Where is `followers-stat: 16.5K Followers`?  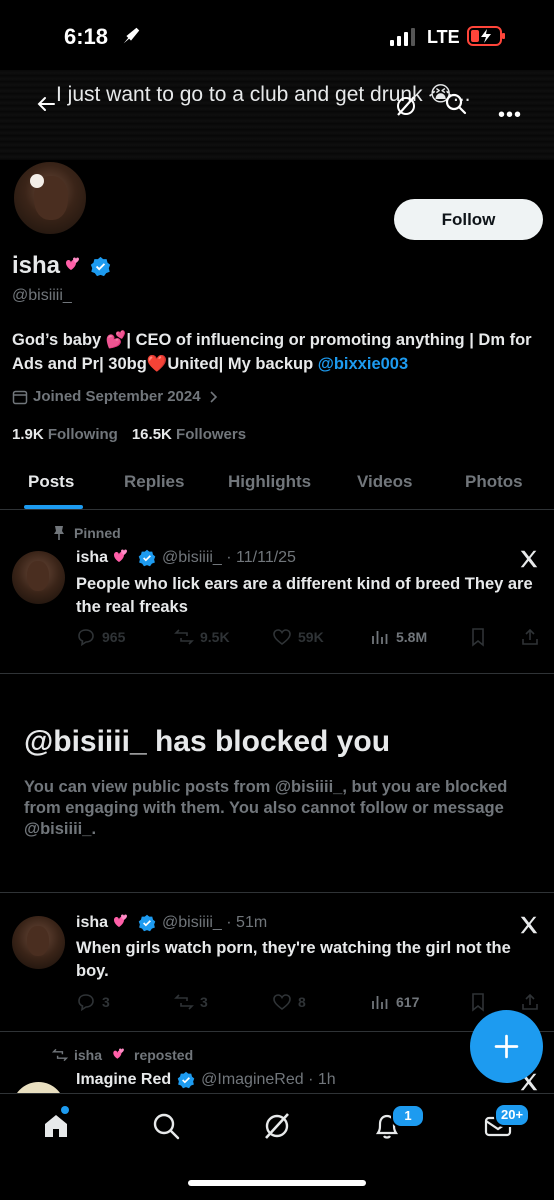
followers-stat: 16.5K Followers is located at coordinates (189, 434).